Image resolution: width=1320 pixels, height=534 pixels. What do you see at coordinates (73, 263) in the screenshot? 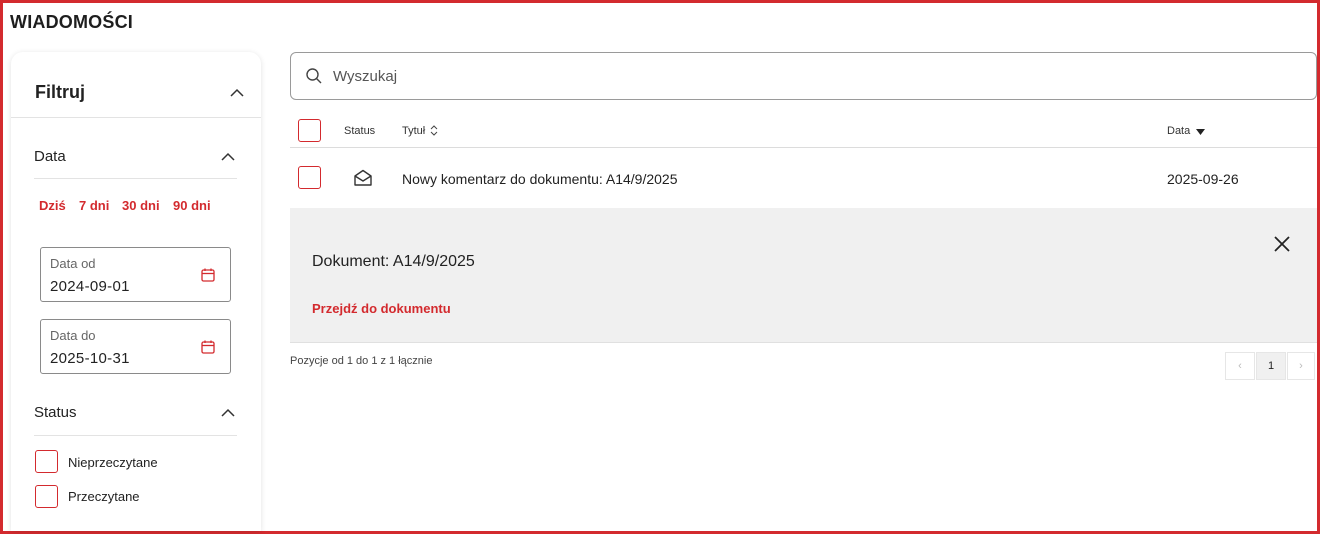
I see `date-from-label: Data od` at bounding box center [73, 263].